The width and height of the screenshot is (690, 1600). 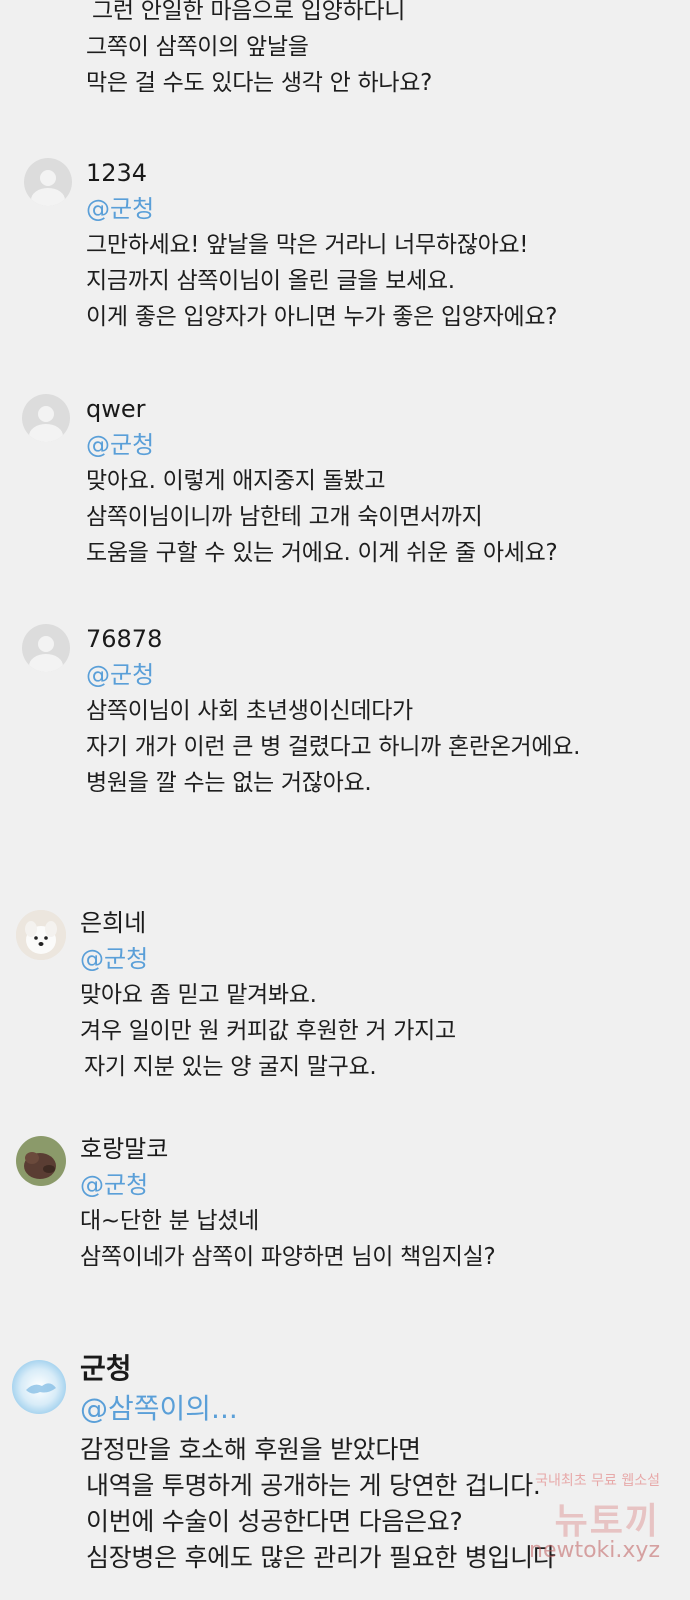 I want to click on comment-line: 그런 안일한 마음으로 입양하다니, so click(x=249, y=12).